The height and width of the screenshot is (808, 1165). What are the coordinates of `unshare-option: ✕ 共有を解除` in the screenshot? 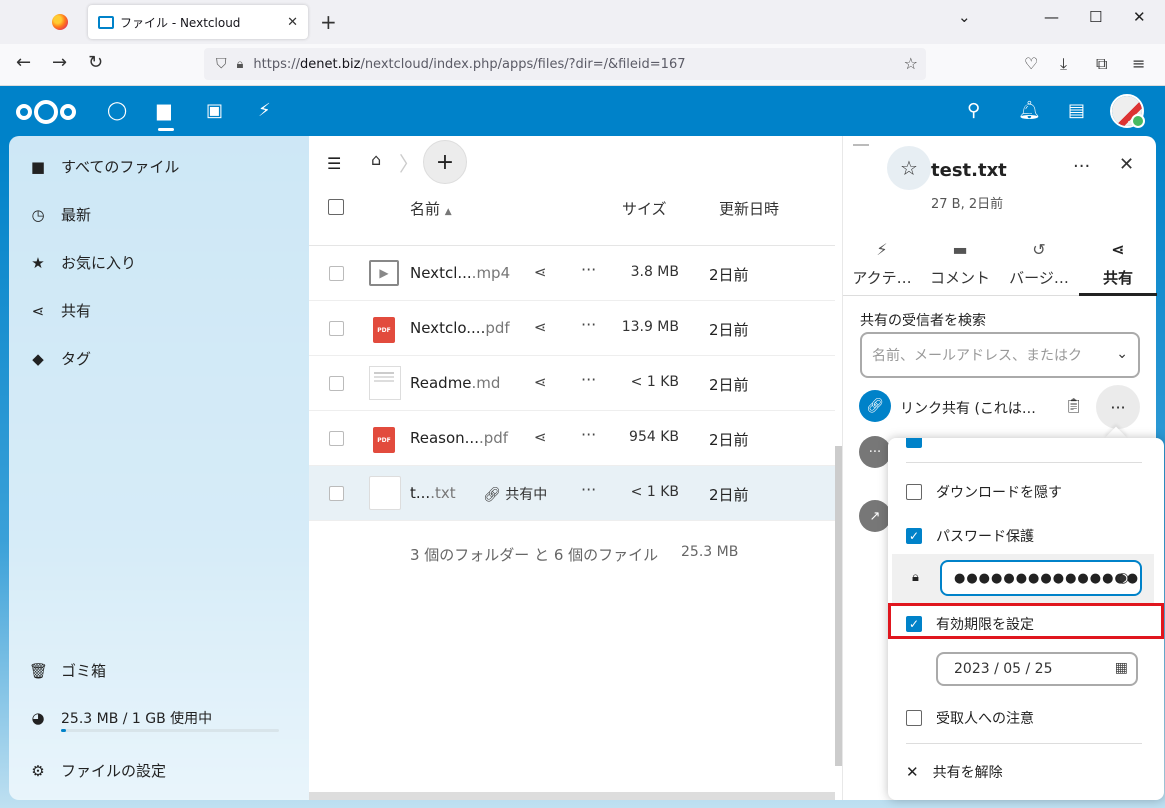 It's located at (954, 772).